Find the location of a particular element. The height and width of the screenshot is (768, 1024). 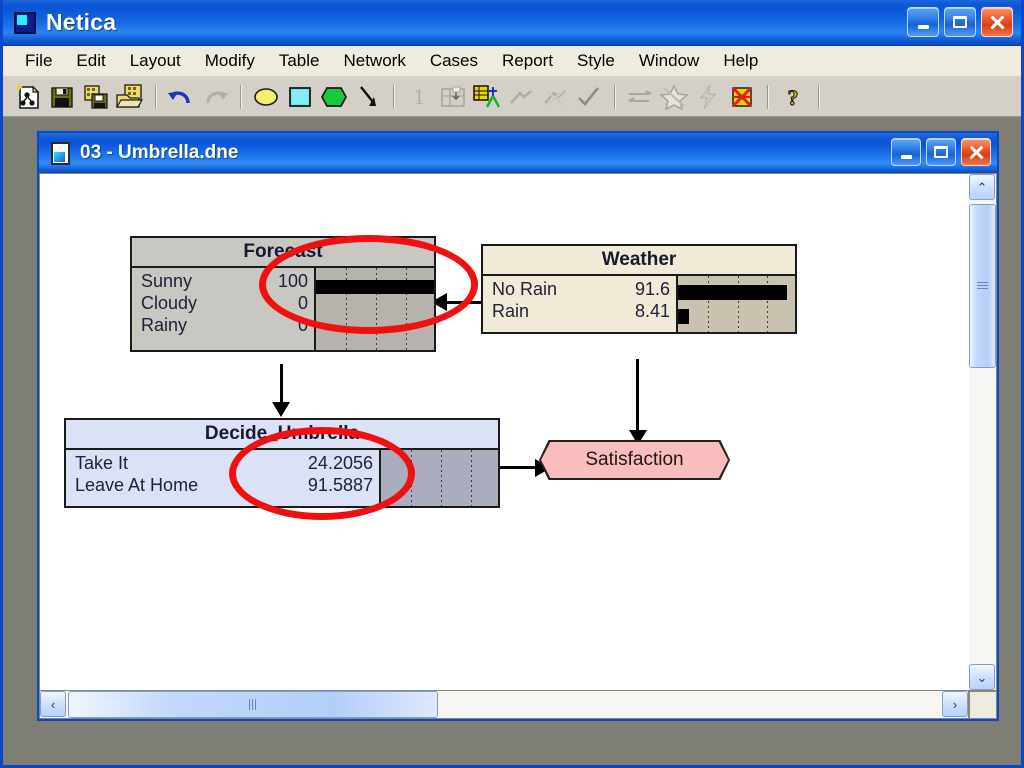

app-minimize-button is located at coordinates (923, 22).